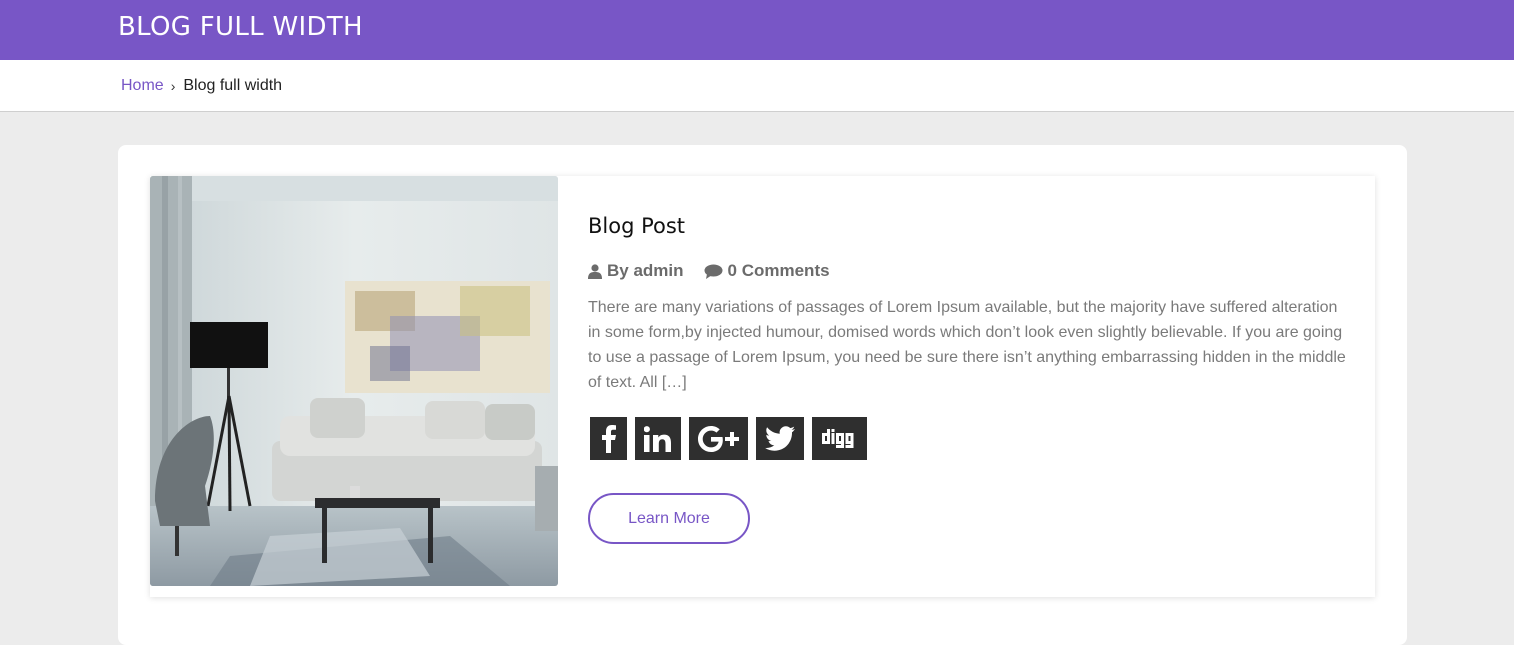 The height and width of the screenshot is (645, 1514). I want to click on post-title: Blog Post, so click(636, 226).